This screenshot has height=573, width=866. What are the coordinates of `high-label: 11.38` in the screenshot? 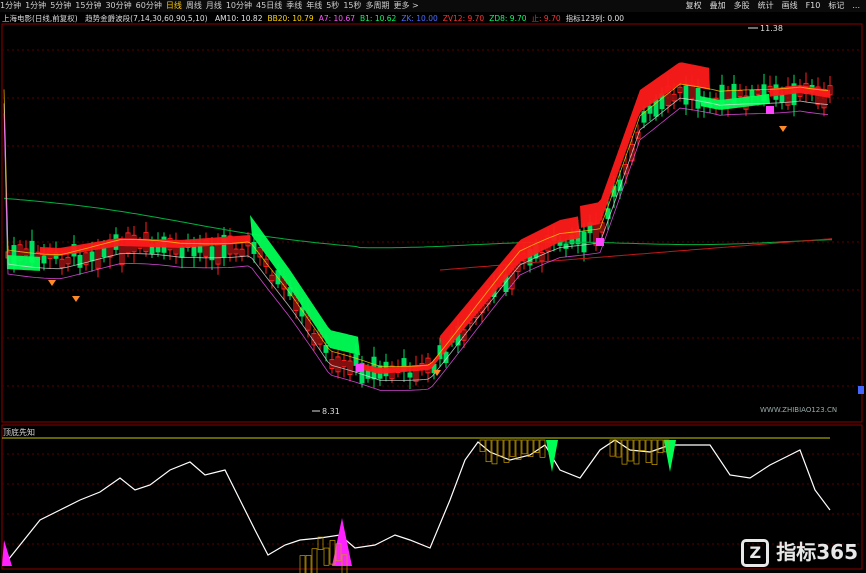 It's located at (771, 28).